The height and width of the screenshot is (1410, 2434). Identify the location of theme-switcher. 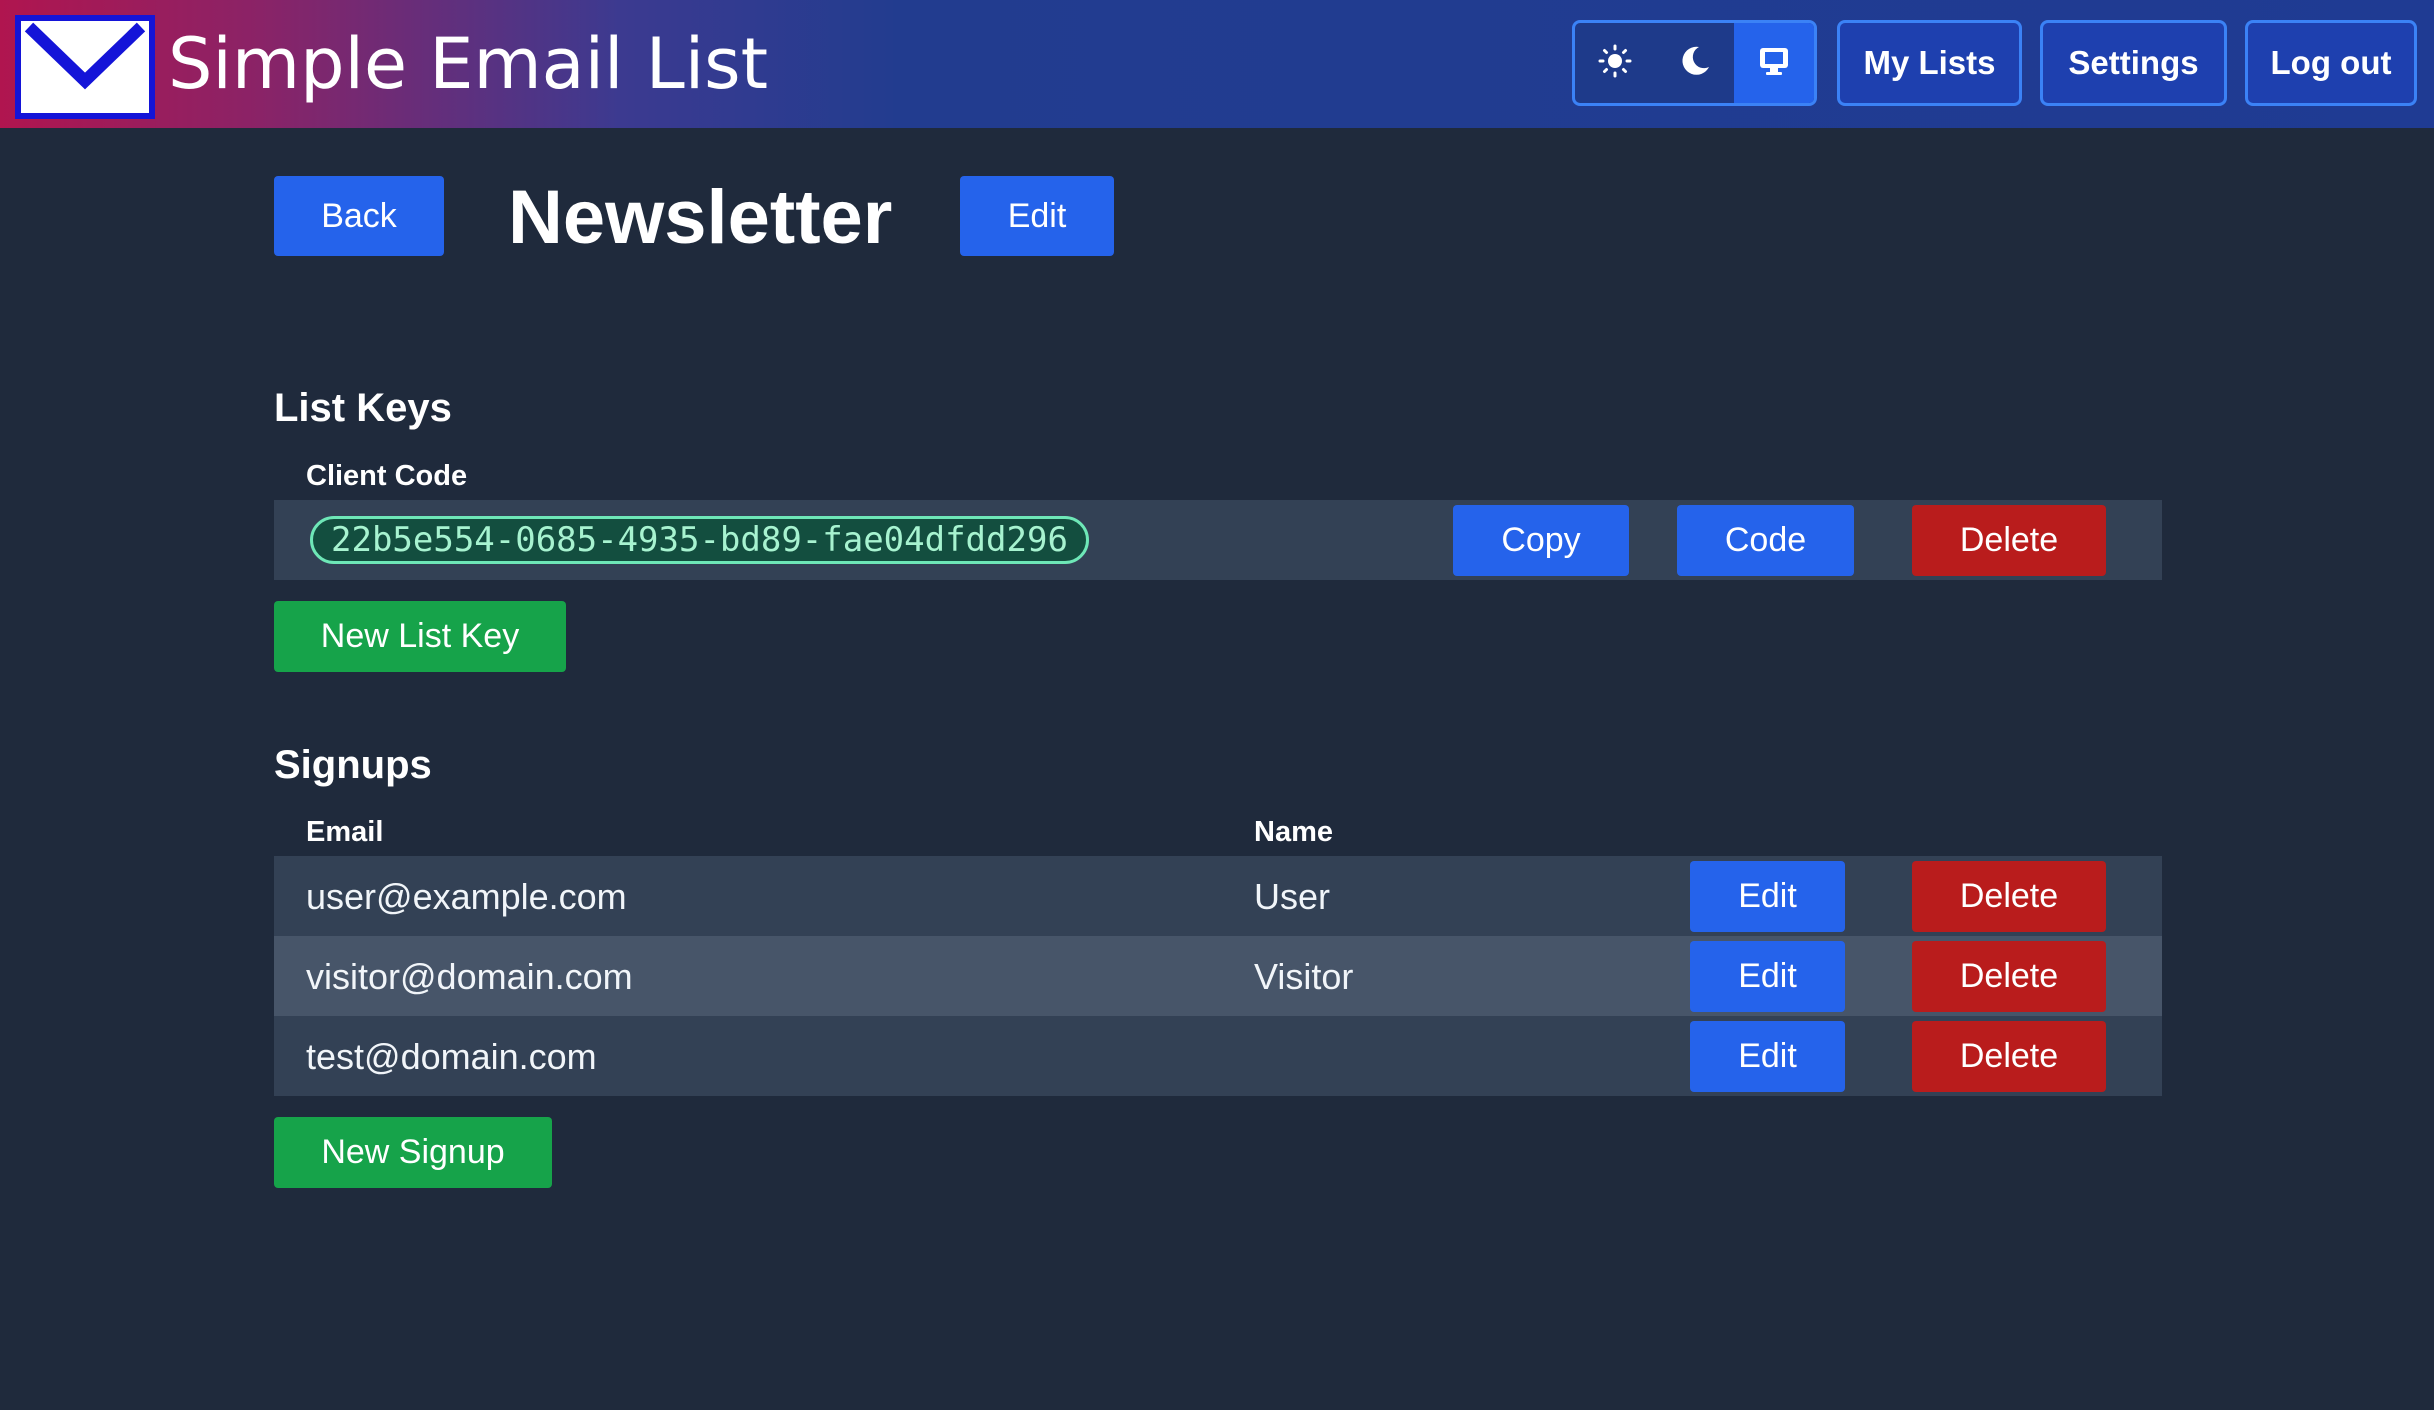
(1694, 63).